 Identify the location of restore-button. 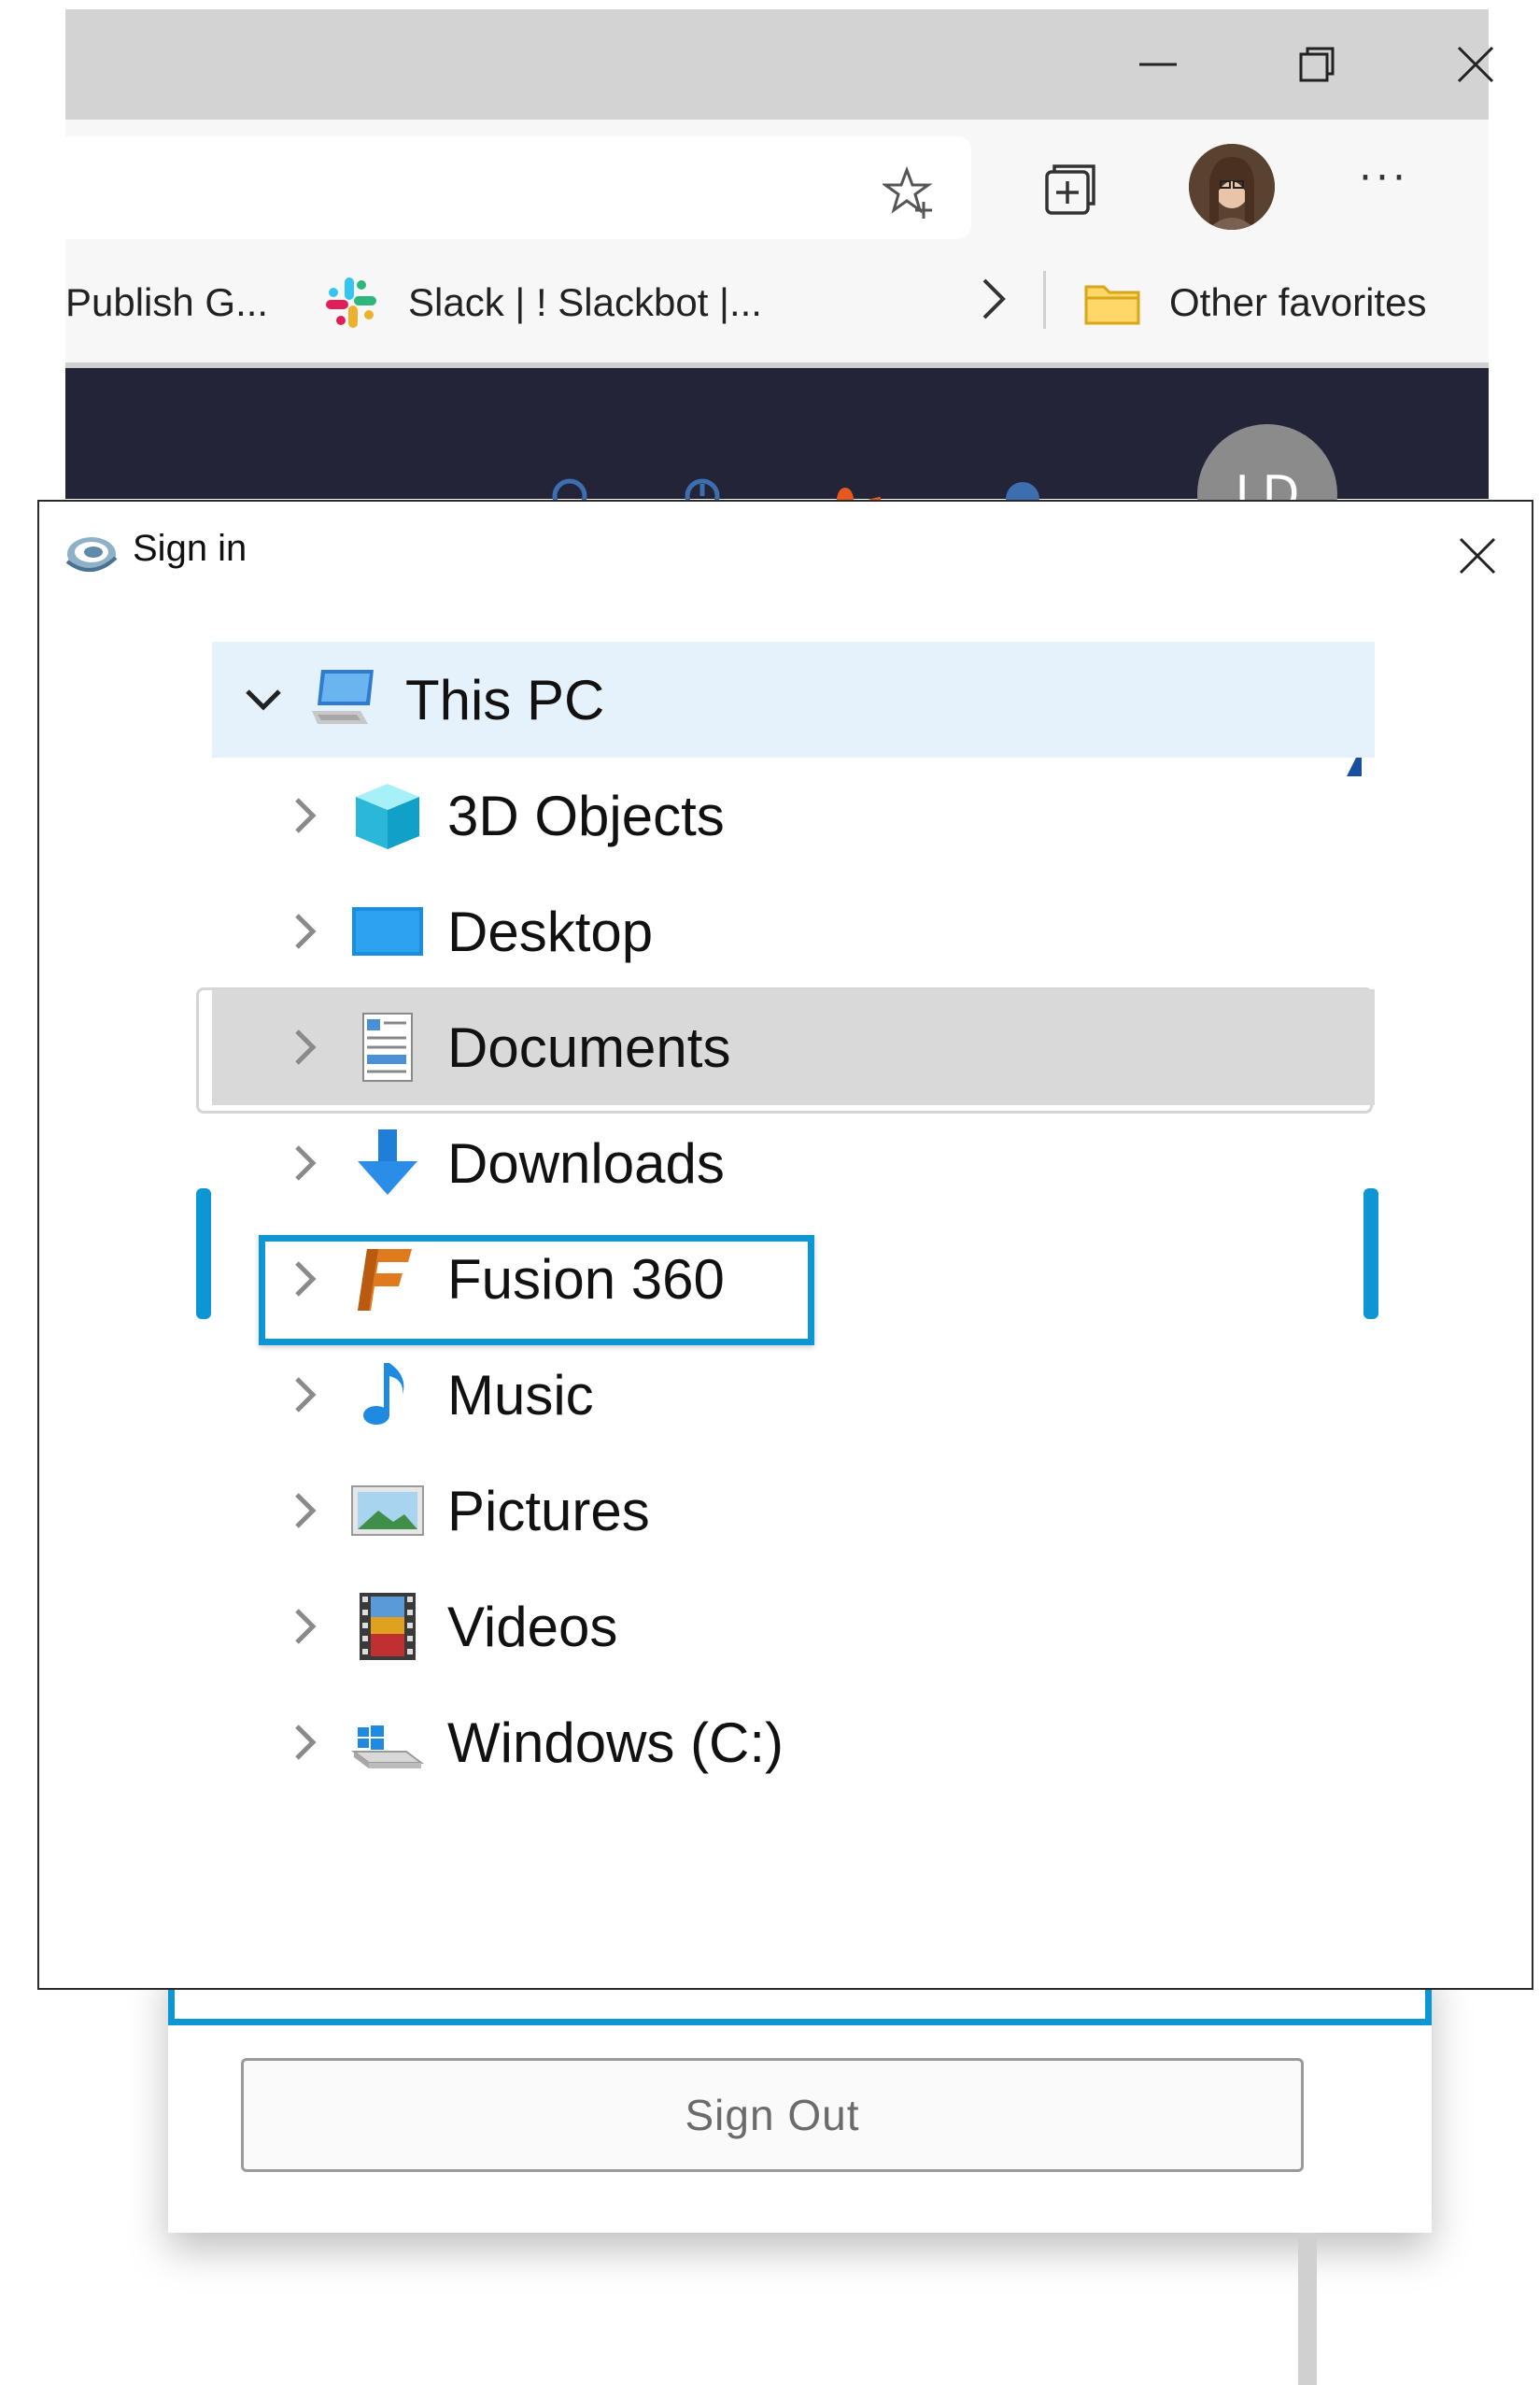
(1316, 64).